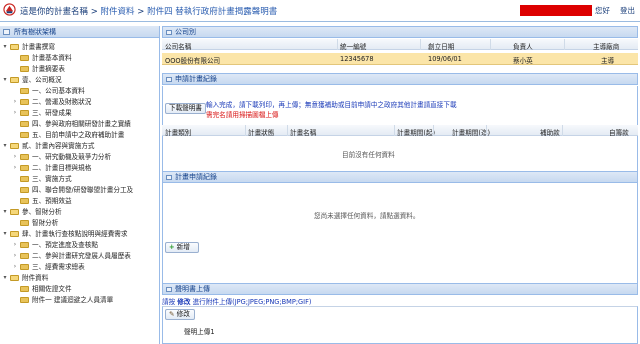  Describe the element at coordinates (182, 247) in the screenshot. I see `add-button: + 新增` at that location.